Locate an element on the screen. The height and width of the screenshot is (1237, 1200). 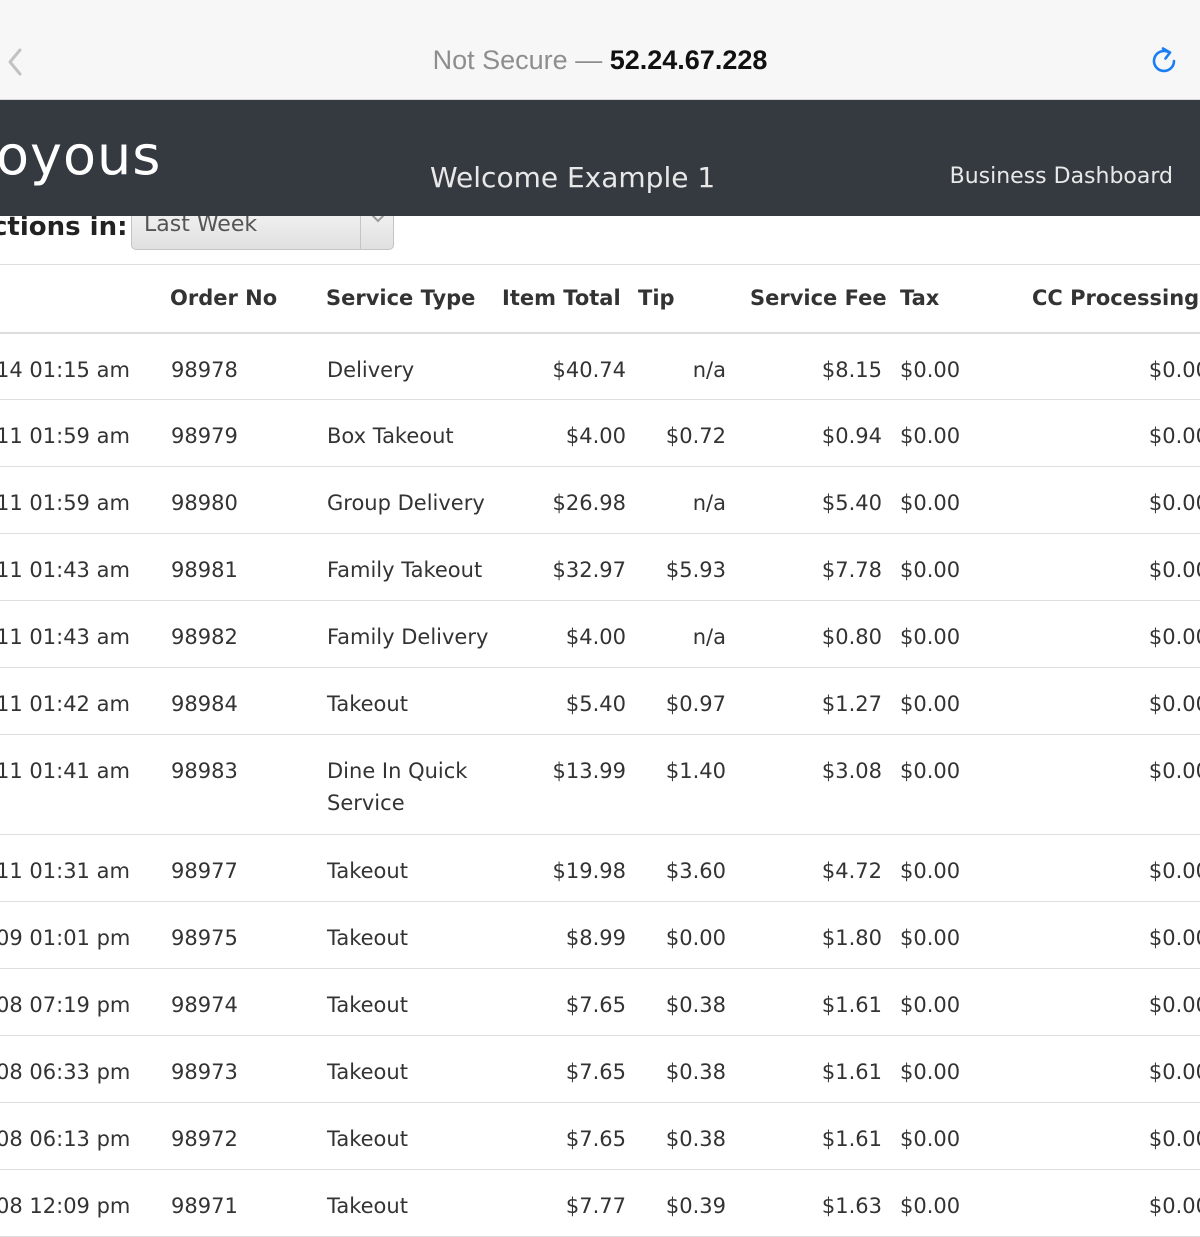
column-header-tip: Tip is located at coordinates (685, 299).